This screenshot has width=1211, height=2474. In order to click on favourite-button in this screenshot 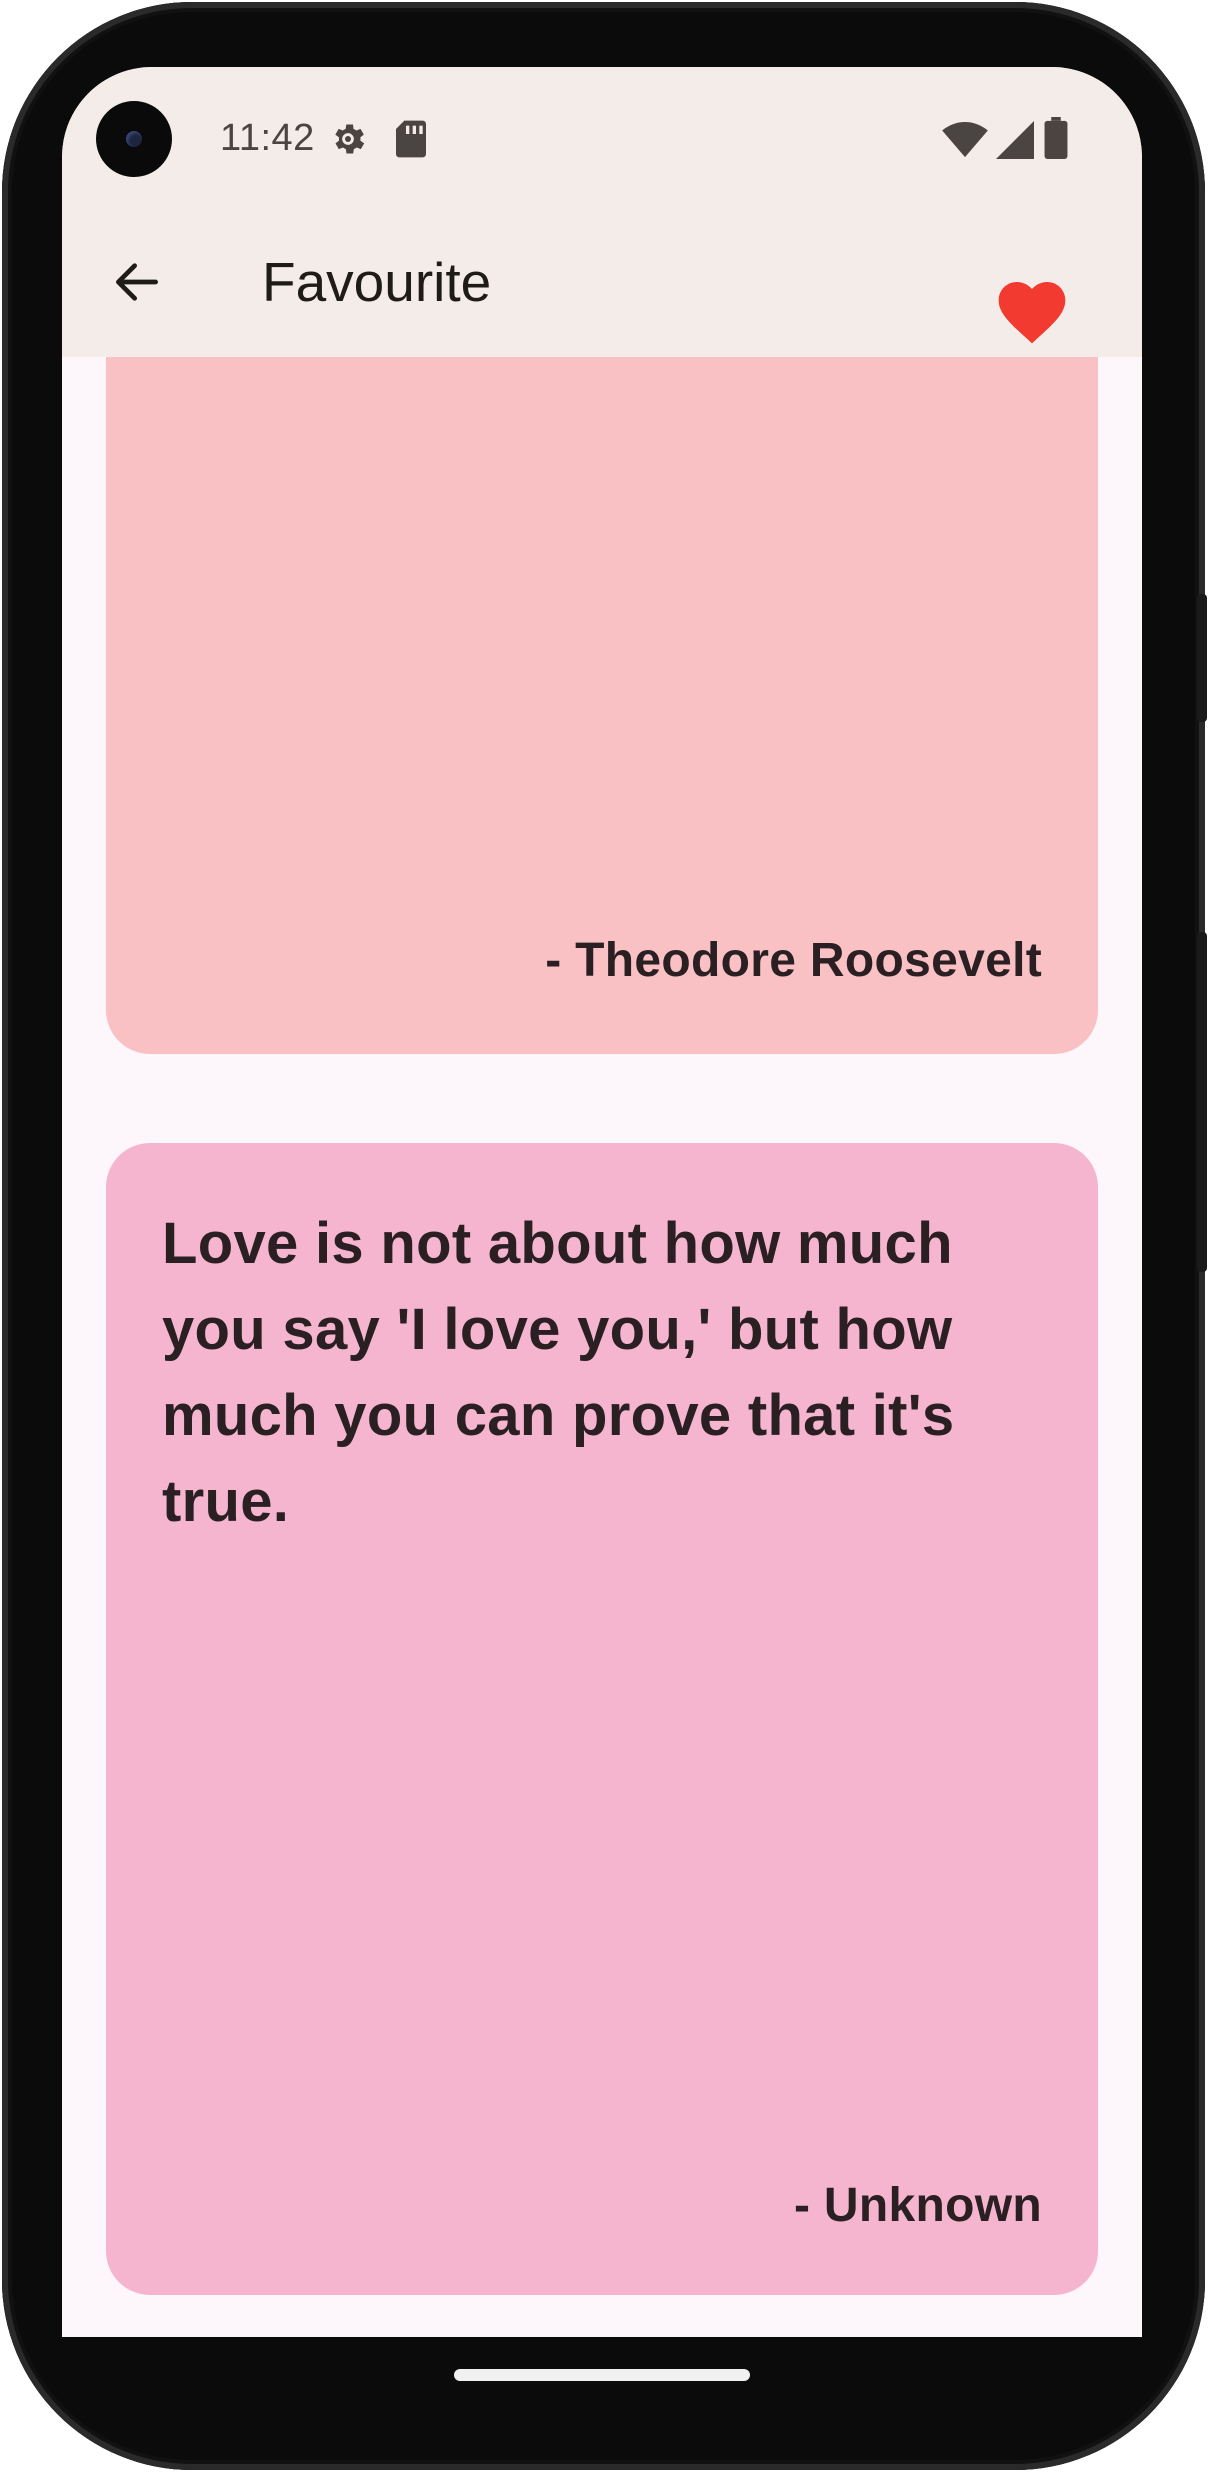, I will do `click(1032, 312)`.